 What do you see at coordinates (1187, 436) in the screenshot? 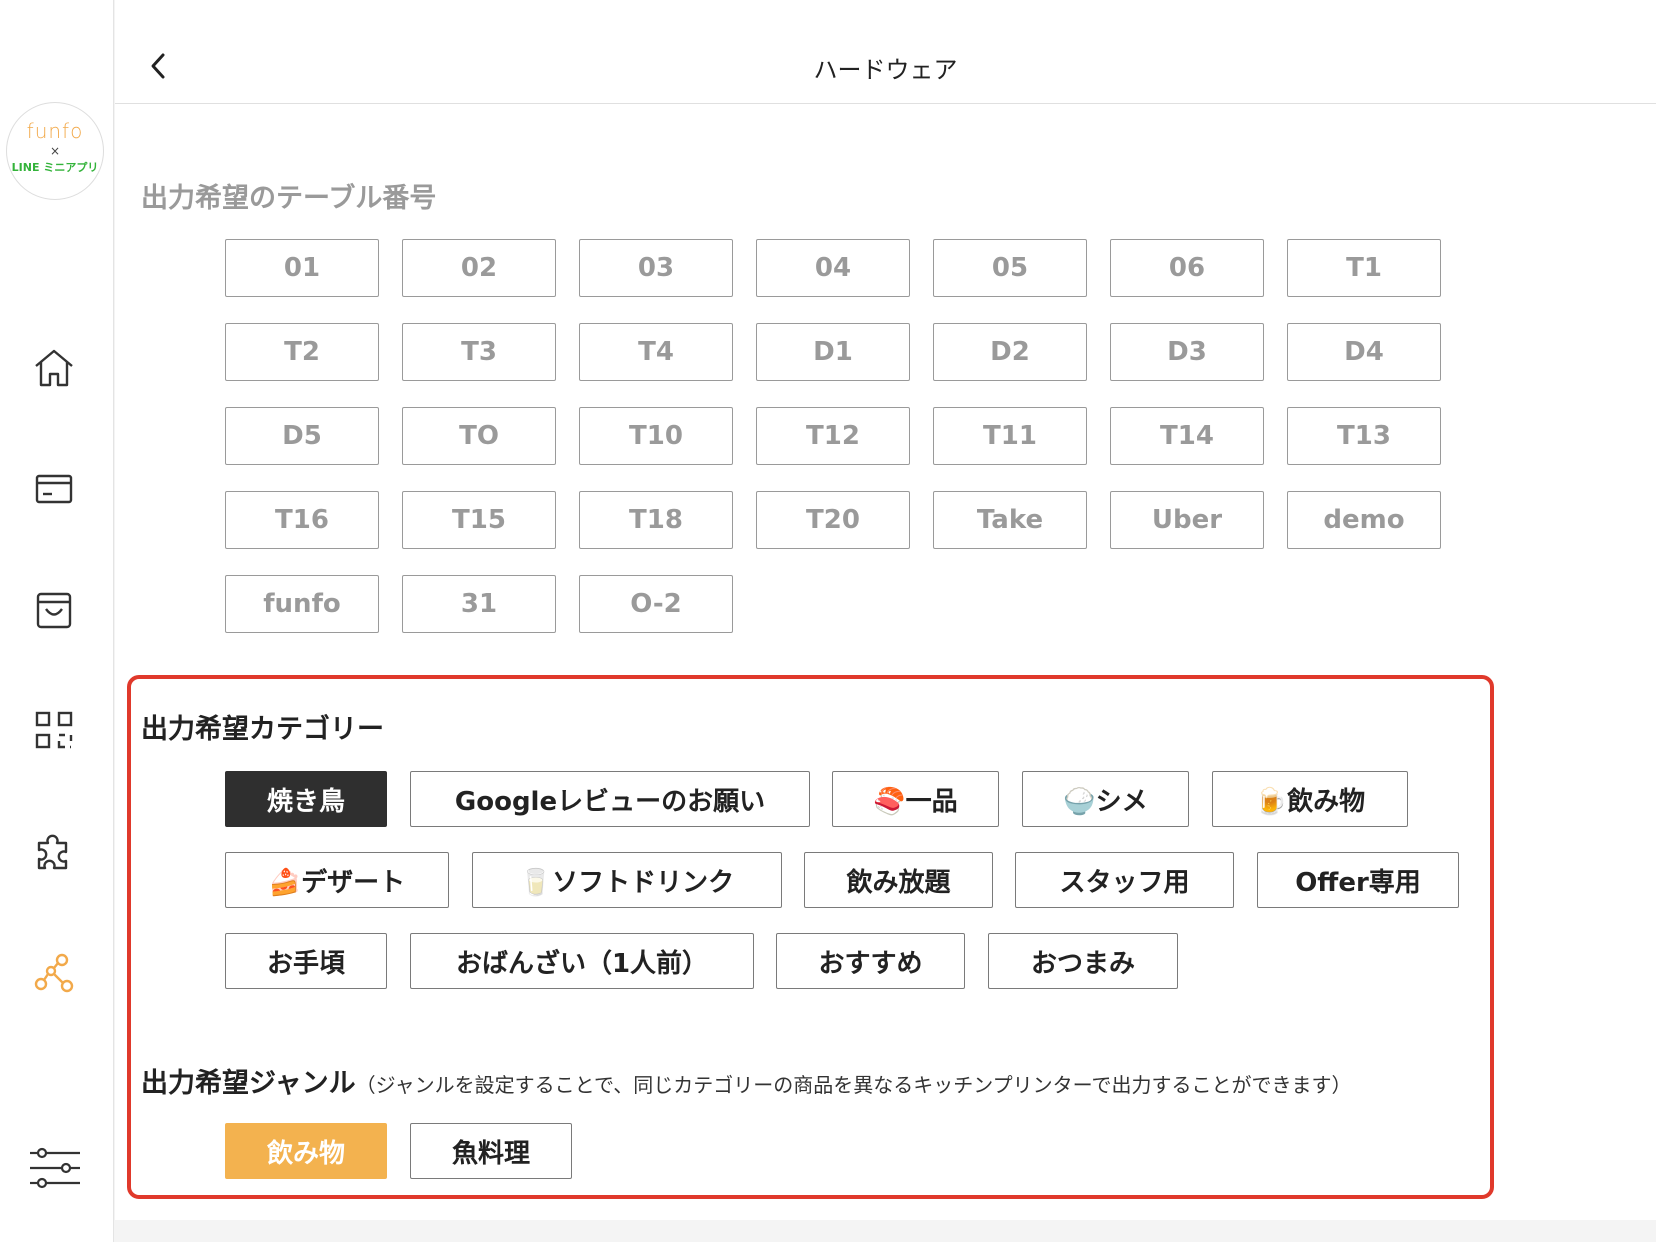
I see `table-chip: T14` at bounding box center [1187, 436].